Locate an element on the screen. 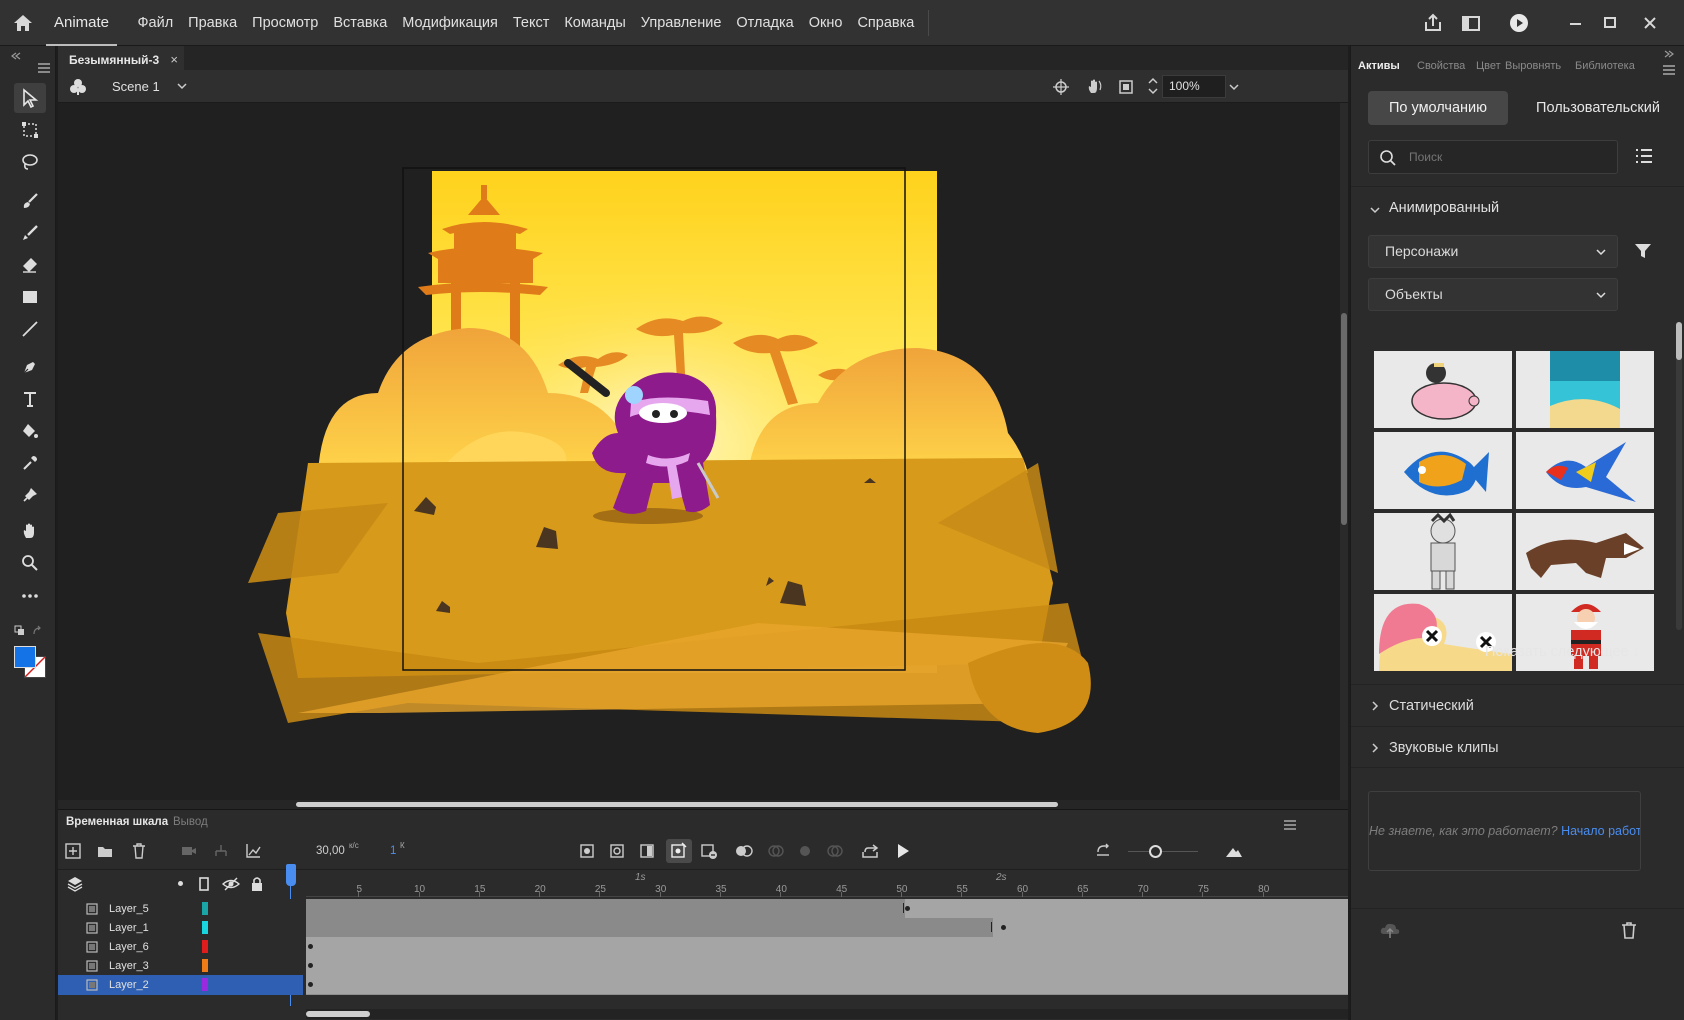 The image size is (1684, 1020). outline-layers-icon is located at coordinates (204, 885).